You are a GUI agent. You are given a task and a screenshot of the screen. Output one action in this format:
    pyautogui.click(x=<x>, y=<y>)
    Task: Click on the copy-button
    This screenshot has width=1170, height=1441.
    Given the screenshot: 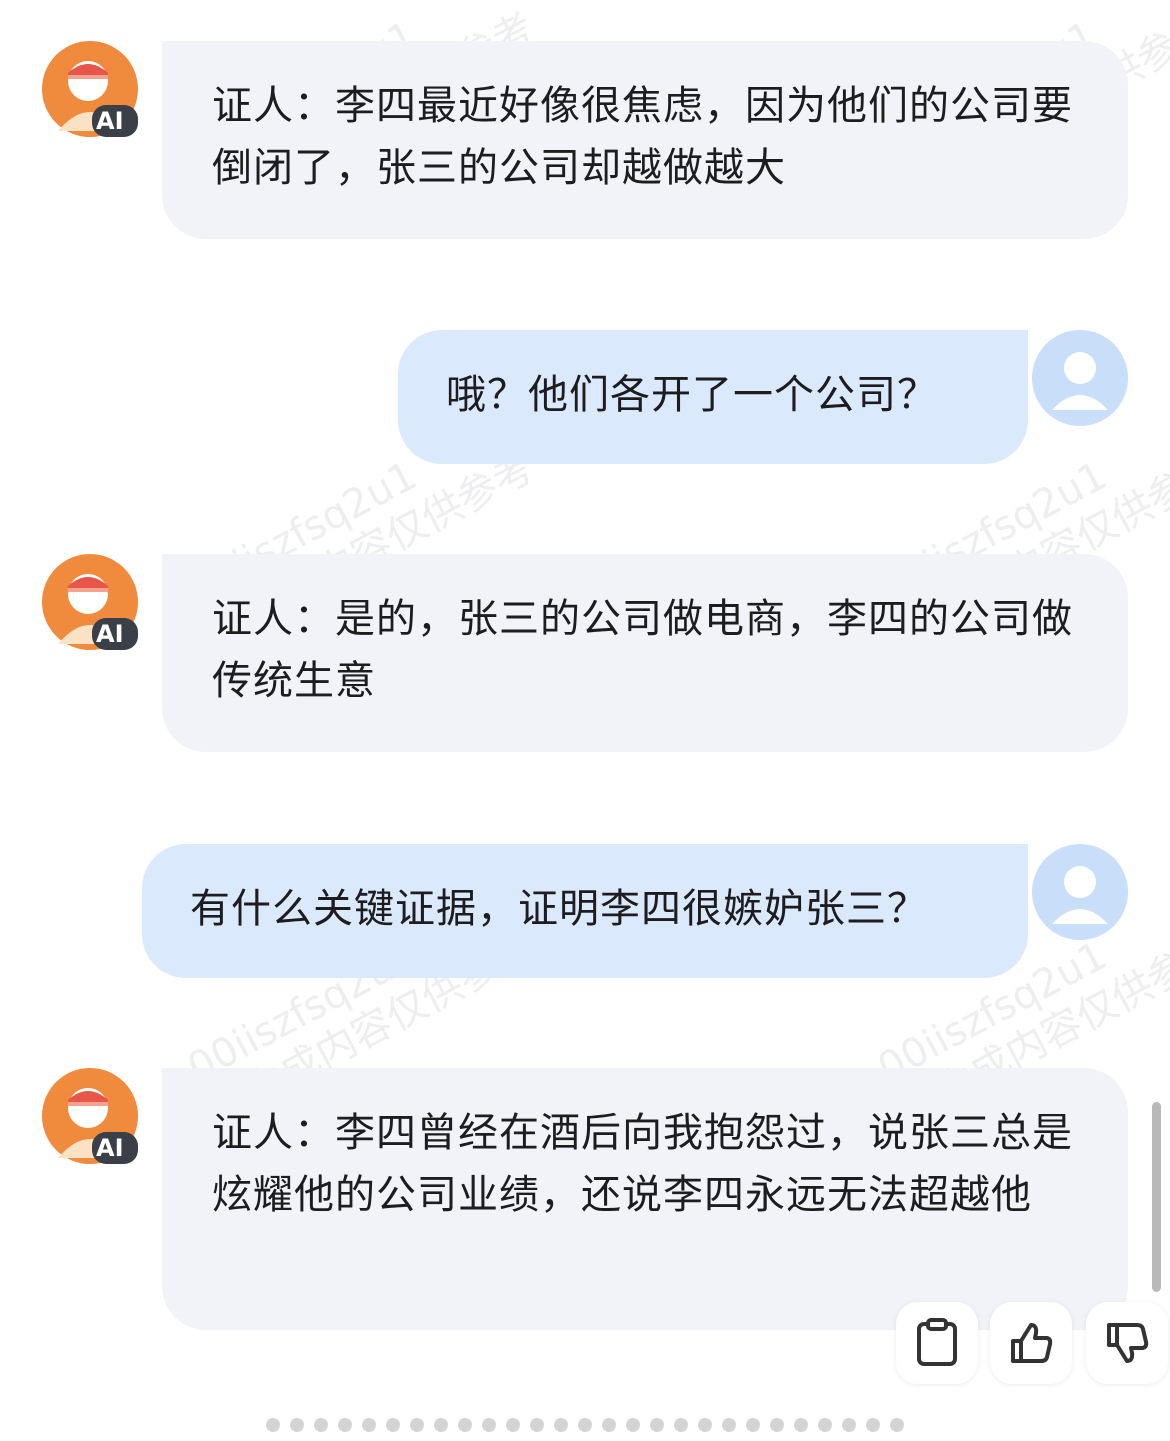 What is the action you would take?
    pyautogui.click(x=937, y=1343)
    